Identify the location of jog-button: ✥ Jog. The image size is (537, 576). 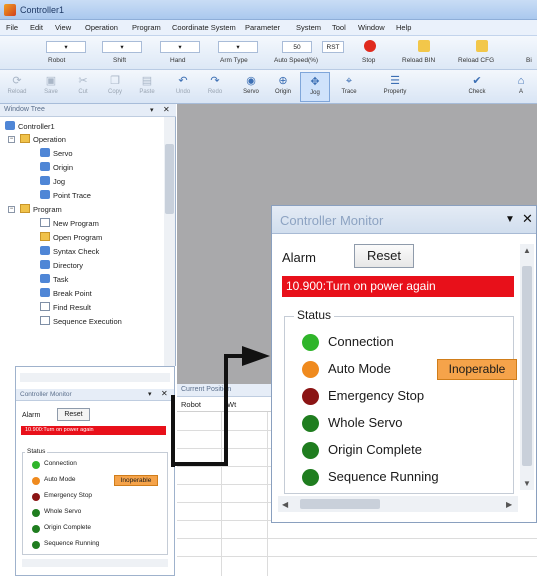
(315, 87).